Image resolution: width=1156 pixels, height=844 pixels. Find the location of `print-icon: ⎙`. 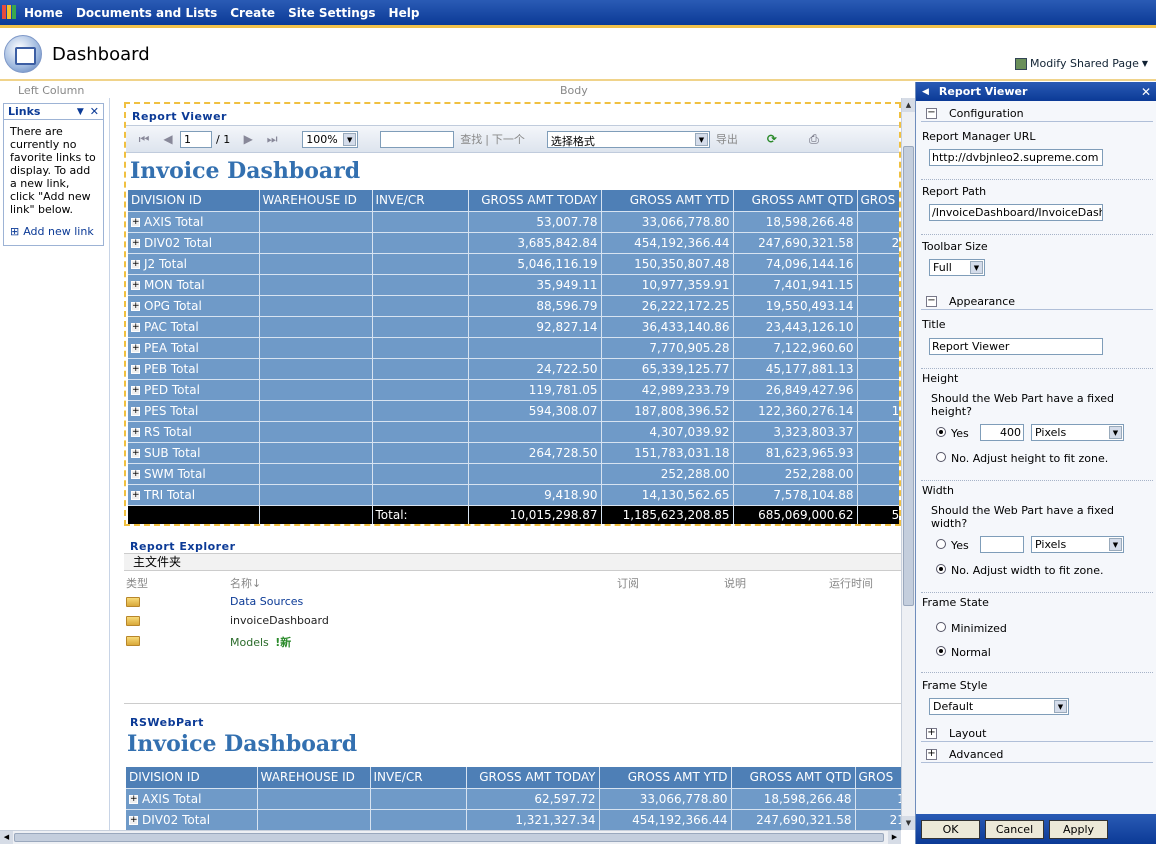

print-icon: ⎙ is located at coordinates (814, 139).